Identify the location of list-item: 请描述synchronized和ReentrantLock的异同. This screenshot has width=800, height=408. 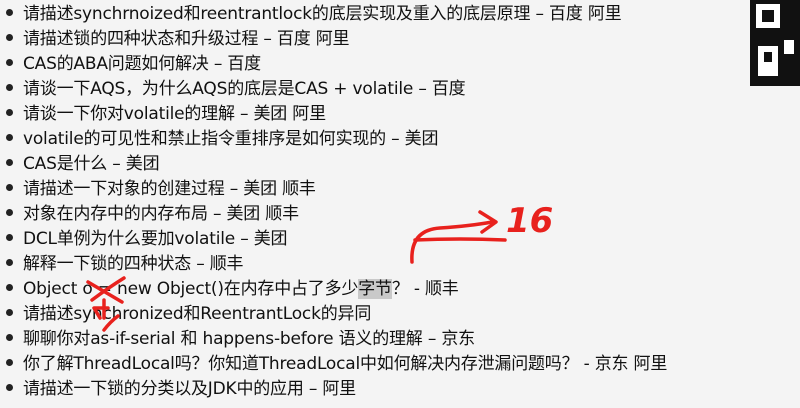
(188, 314).